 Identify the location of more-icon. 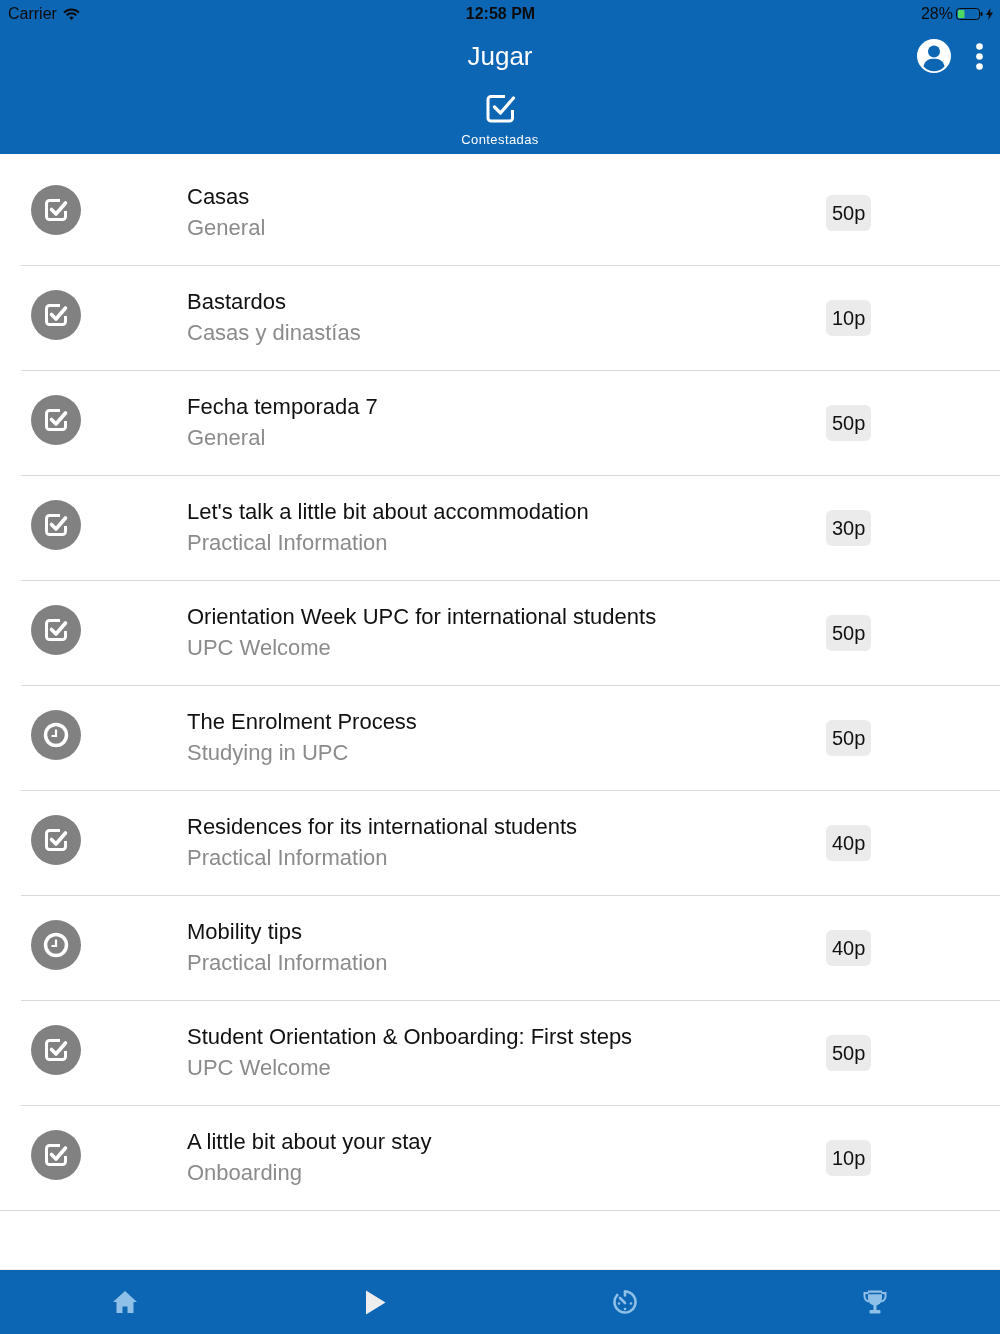
(979, 56).